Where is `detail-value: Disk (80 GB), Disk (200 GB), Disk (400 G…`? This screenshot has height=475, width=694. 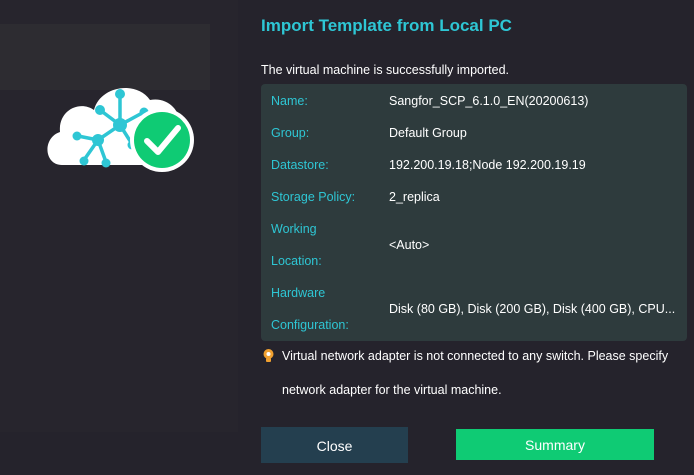 detail-value: Disk (80 GB), Disk (200 GB), Disk (400 G… is located at coordinates (532, 309).